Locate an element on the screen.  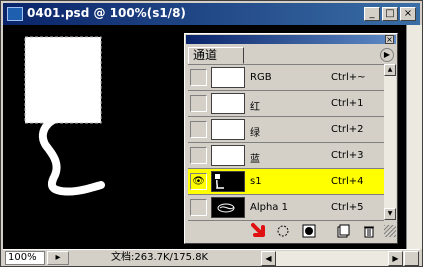
channel-shortcut: Ctrl+~ is located at coordinates (348, 77).